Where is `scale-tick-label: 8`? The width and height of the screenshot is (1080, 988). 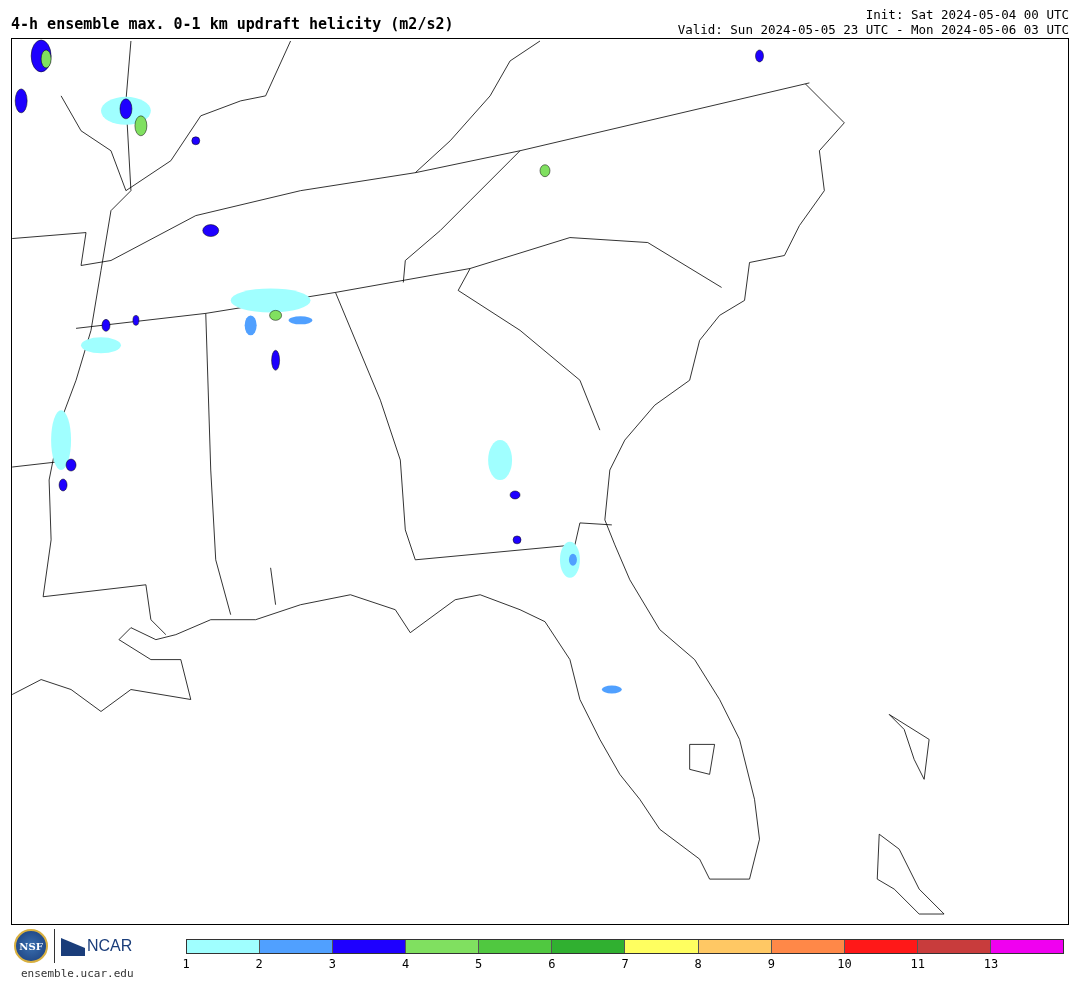 scale-tick-label: 8 is located at coordinates (698, 964).